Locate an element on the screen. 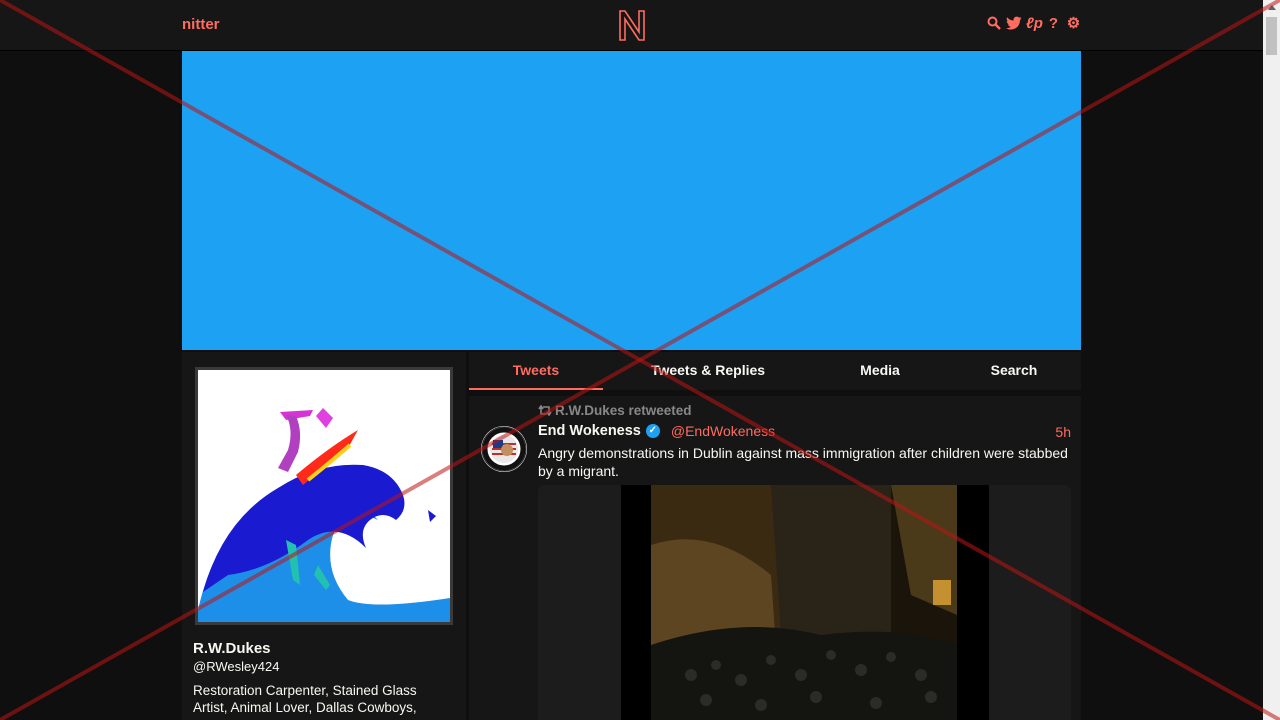 This screenshot has width=1280, height=720. retweet-header-text: R.W.Dukes retweeted is located at coordinates (623, 410).